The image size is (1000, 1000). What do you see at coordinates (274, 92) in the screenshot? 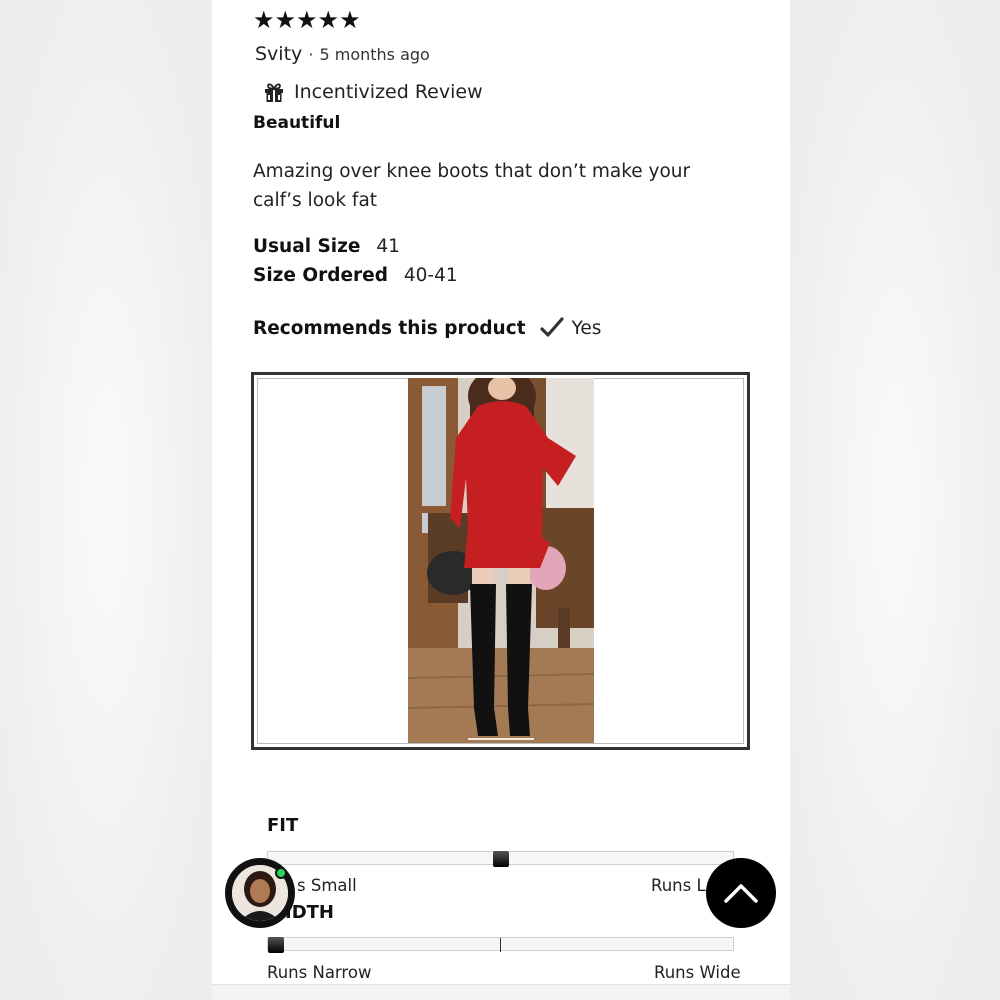
I see `gift-icon` at bounding box center [274, 92].